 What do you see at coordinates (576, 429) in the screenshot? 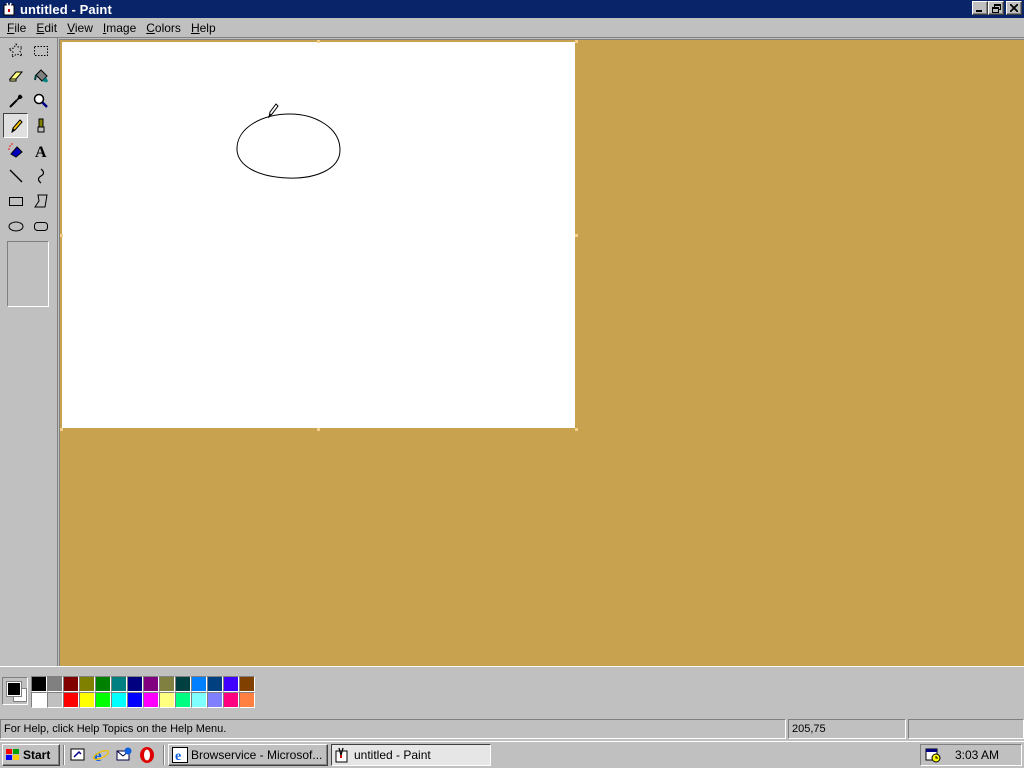
I see `canvas-resize-handle-br` at bounding box center [576, 429].